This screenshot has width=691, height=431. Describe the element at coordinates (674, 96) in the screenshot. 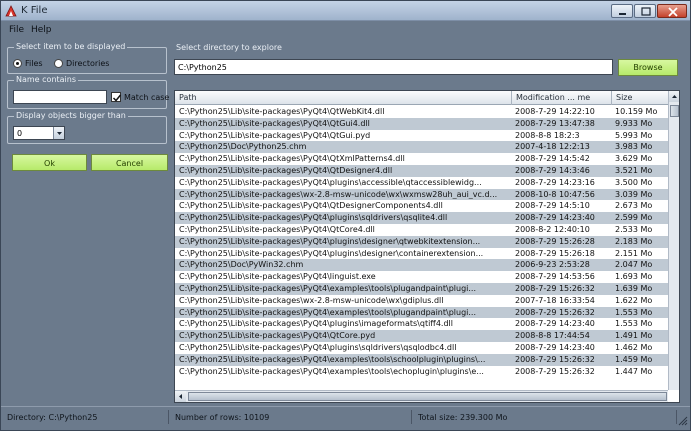

I see `scroll-up-icon` at that location.